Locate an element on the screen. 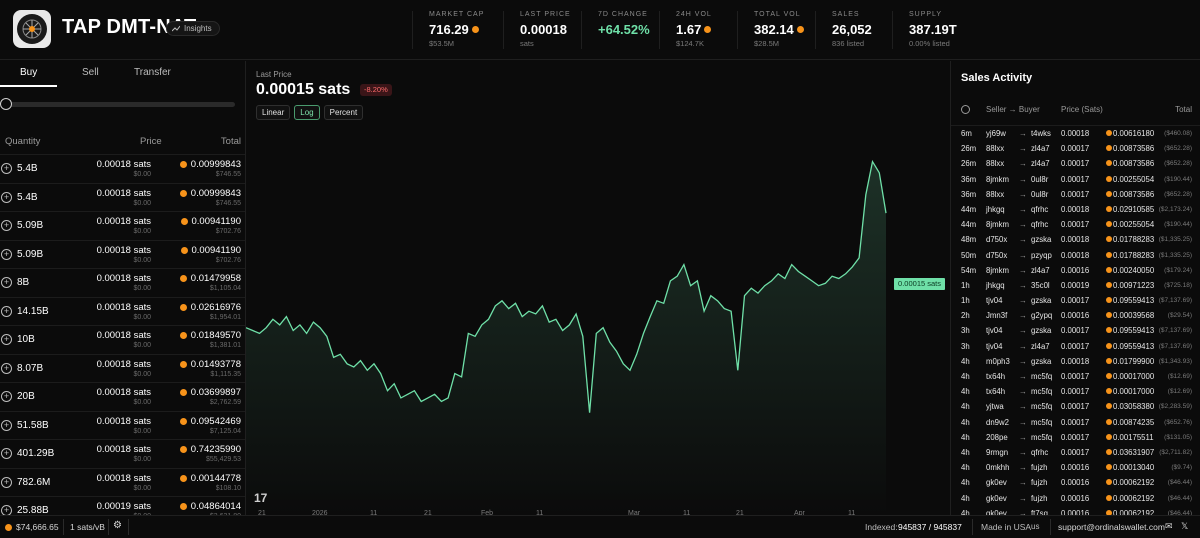  tab-transfer: Transfer is located at coordinates (152, 72).